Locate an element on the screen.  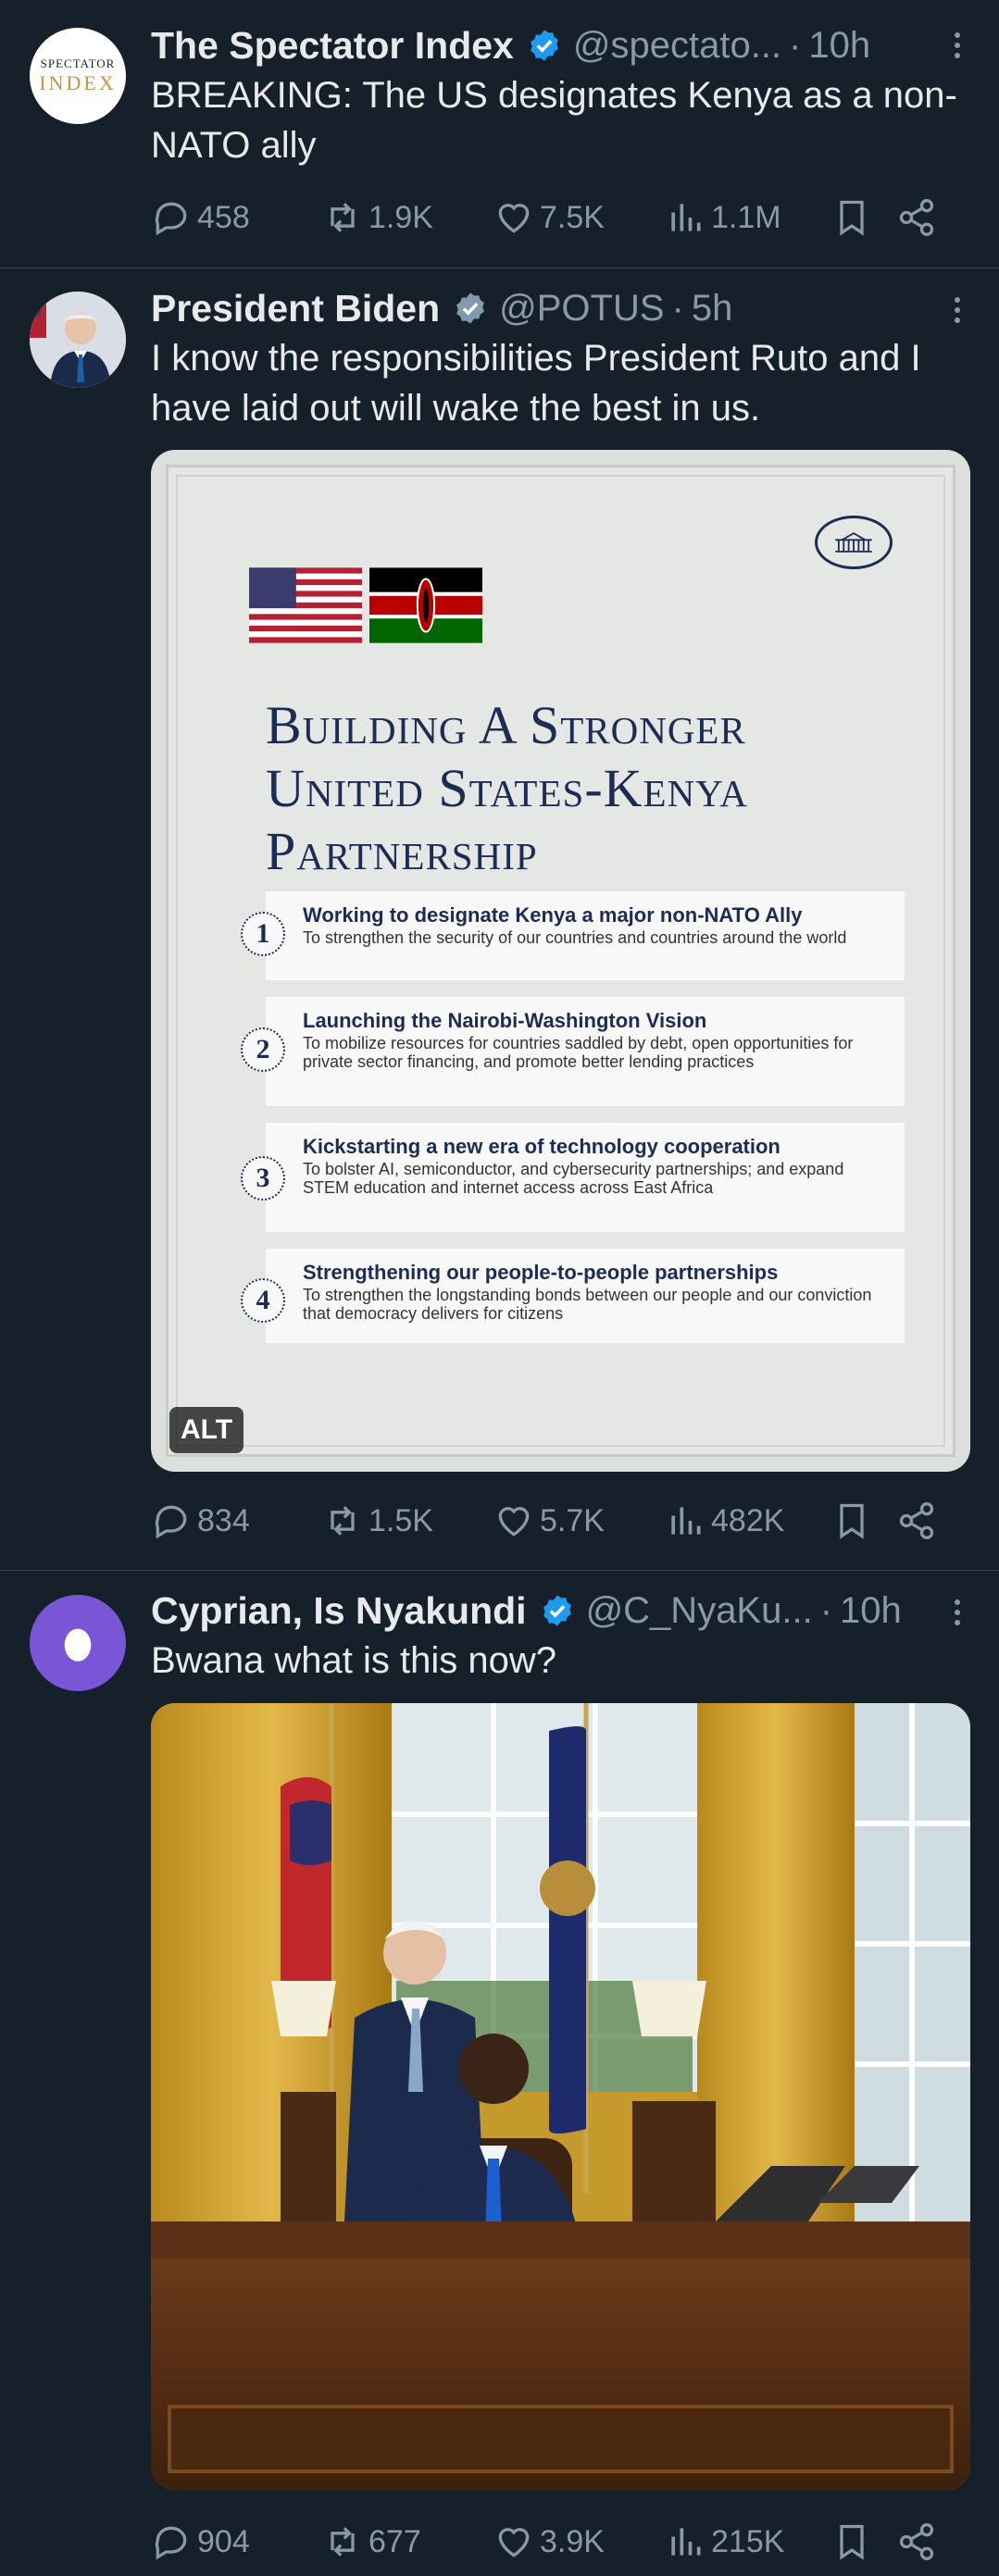
tweet-actions: 904 677 3.9K 215K is located at coordinates (561, 2542).